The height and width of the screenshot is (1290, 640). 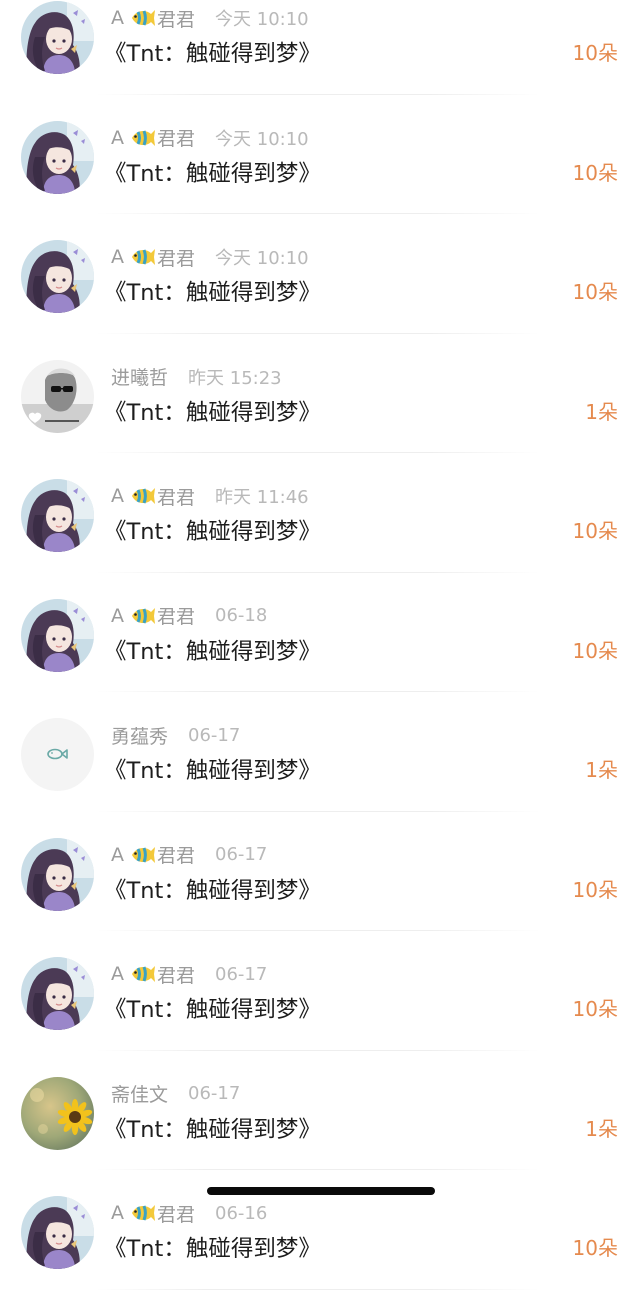 I want to click on user-name: 斋佳文, so click(x=139, y=1093).